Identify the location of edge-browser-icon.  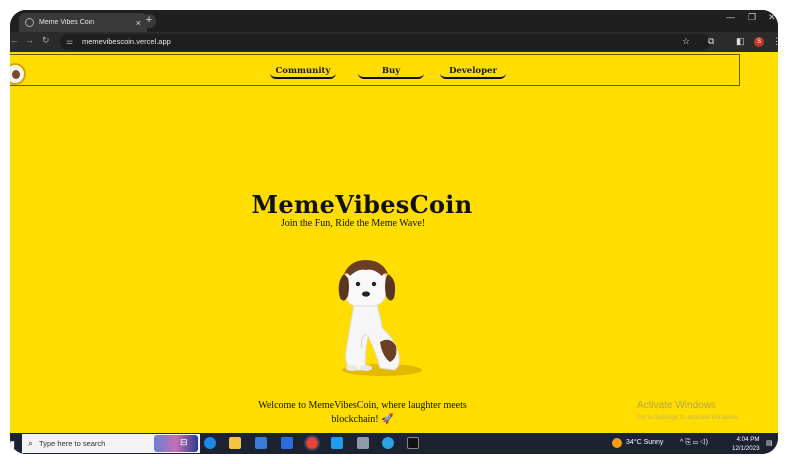
(210, 443).